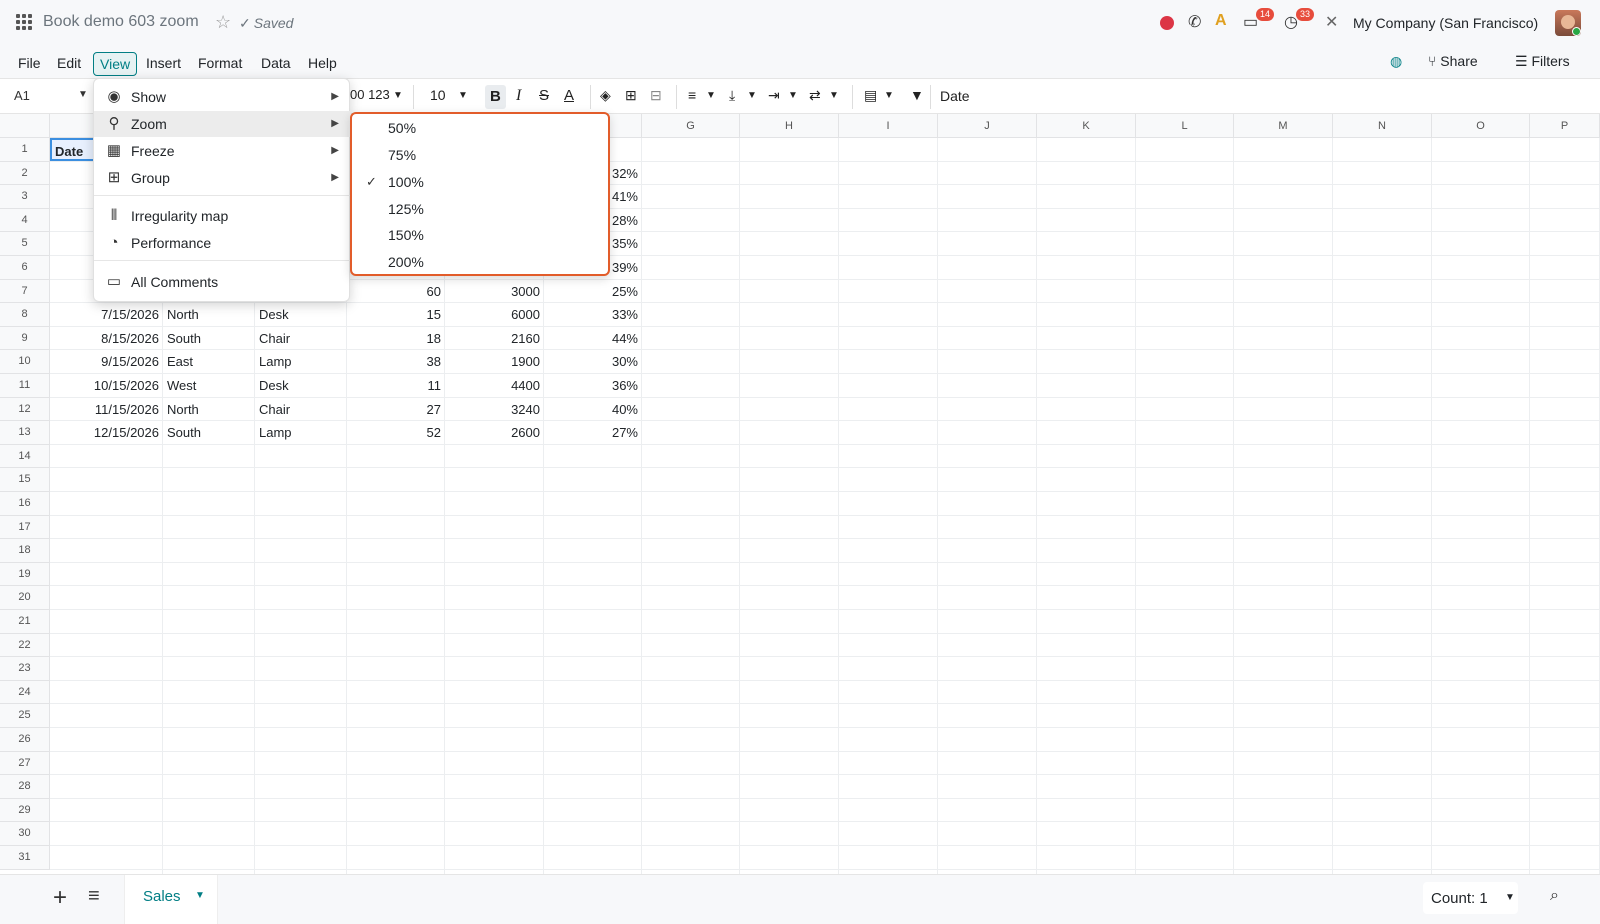  Describe the element at coordinates (691, 126) in the screenshot. I see `column-header: G` at that location.